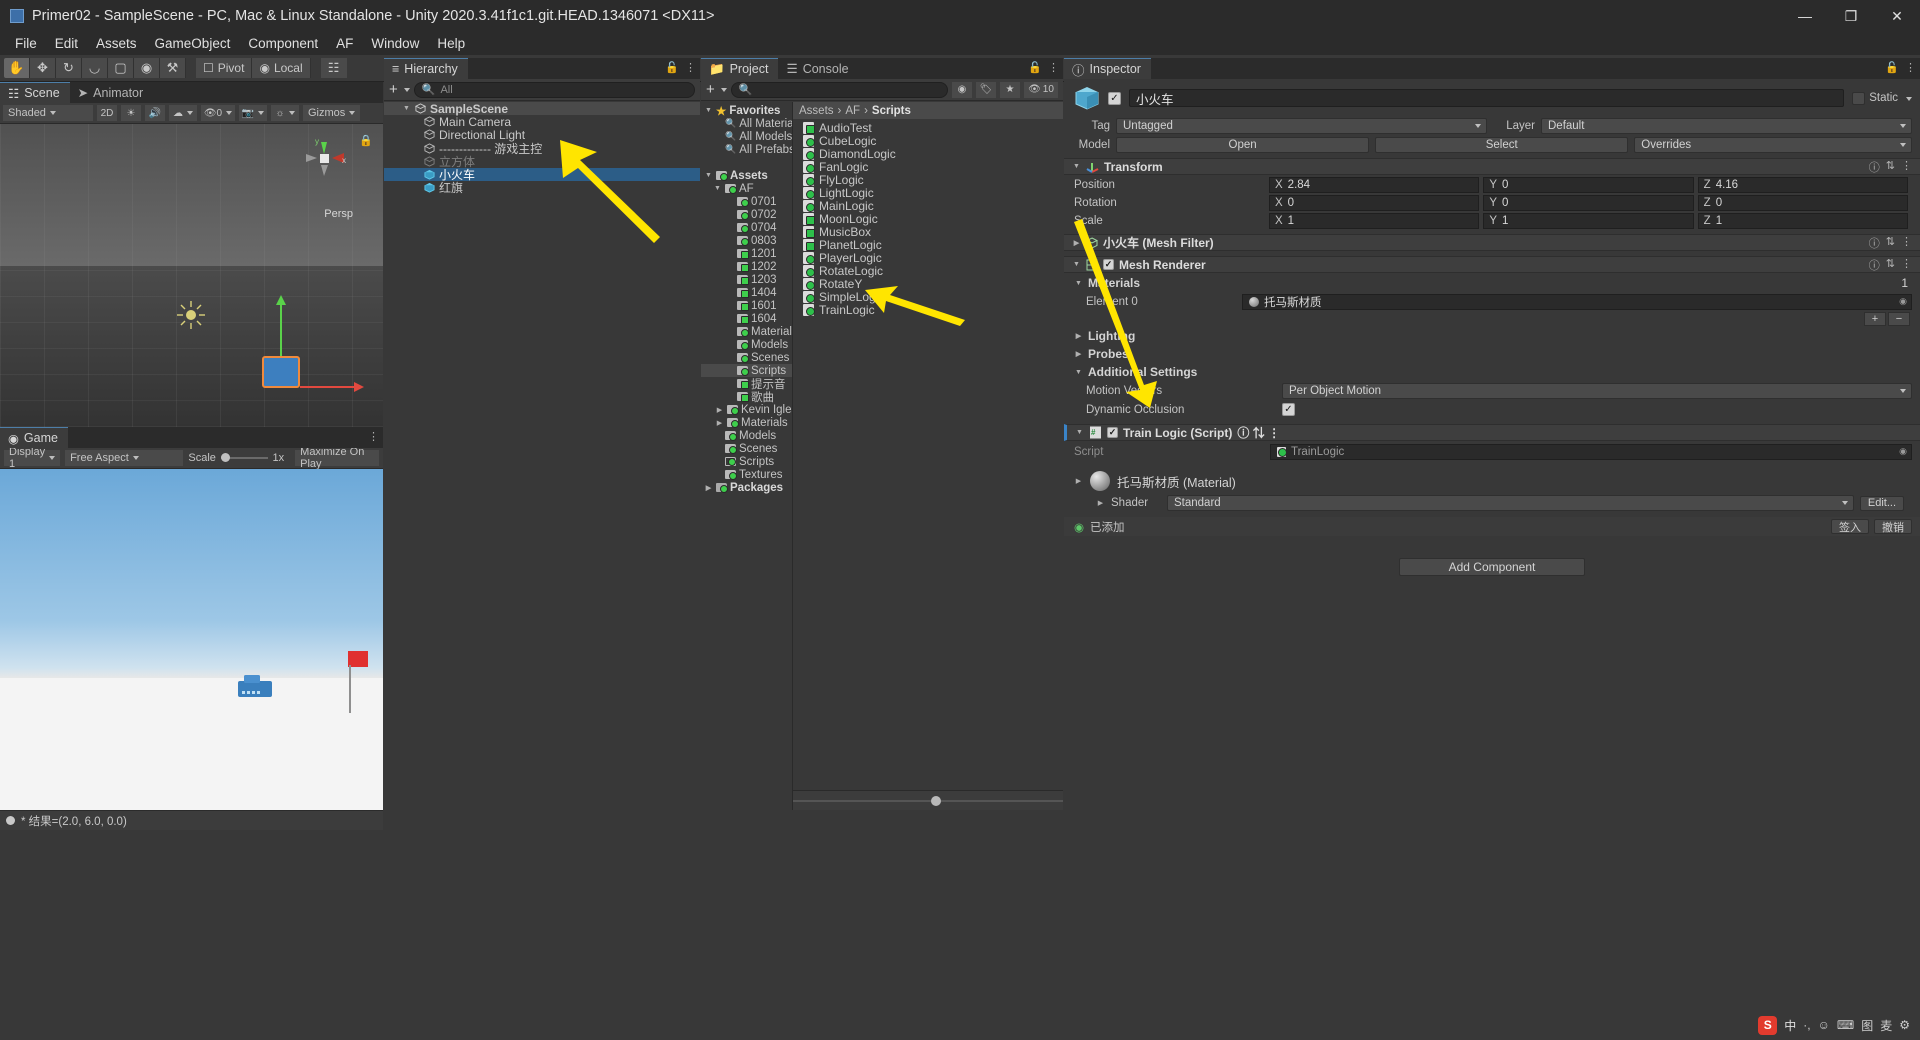 This screenshot has width=1920, height=1040. I want to click on status-console-icon, so click(10, 820).